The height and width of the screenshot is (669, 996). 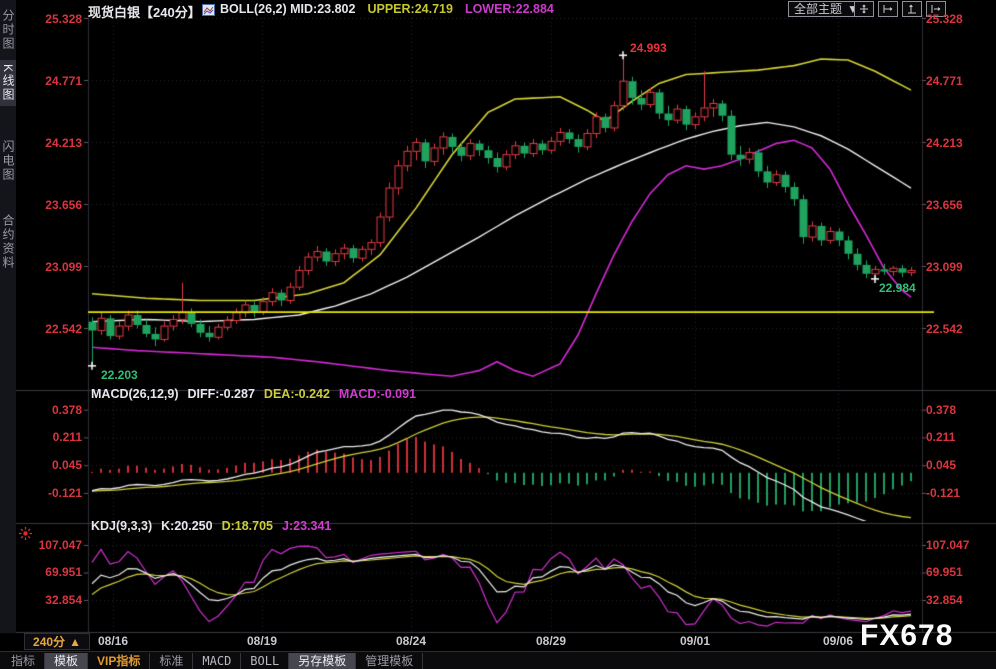 I want to click on date-tick-label: 08/19, so click(x=262, y=641).